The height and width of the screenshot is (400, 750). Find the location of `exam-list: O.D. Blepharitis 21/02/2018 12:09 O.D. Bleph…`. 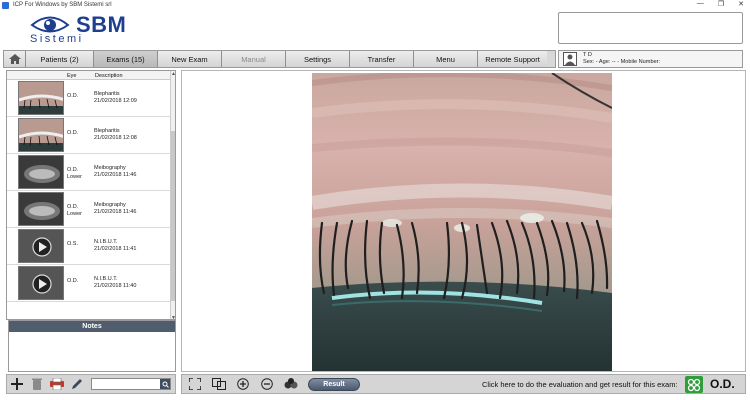

exam-list: O.D. Blepharitis 21/02/2018 12:09 O.D. Bleph… is located at coordinates (88, 191).